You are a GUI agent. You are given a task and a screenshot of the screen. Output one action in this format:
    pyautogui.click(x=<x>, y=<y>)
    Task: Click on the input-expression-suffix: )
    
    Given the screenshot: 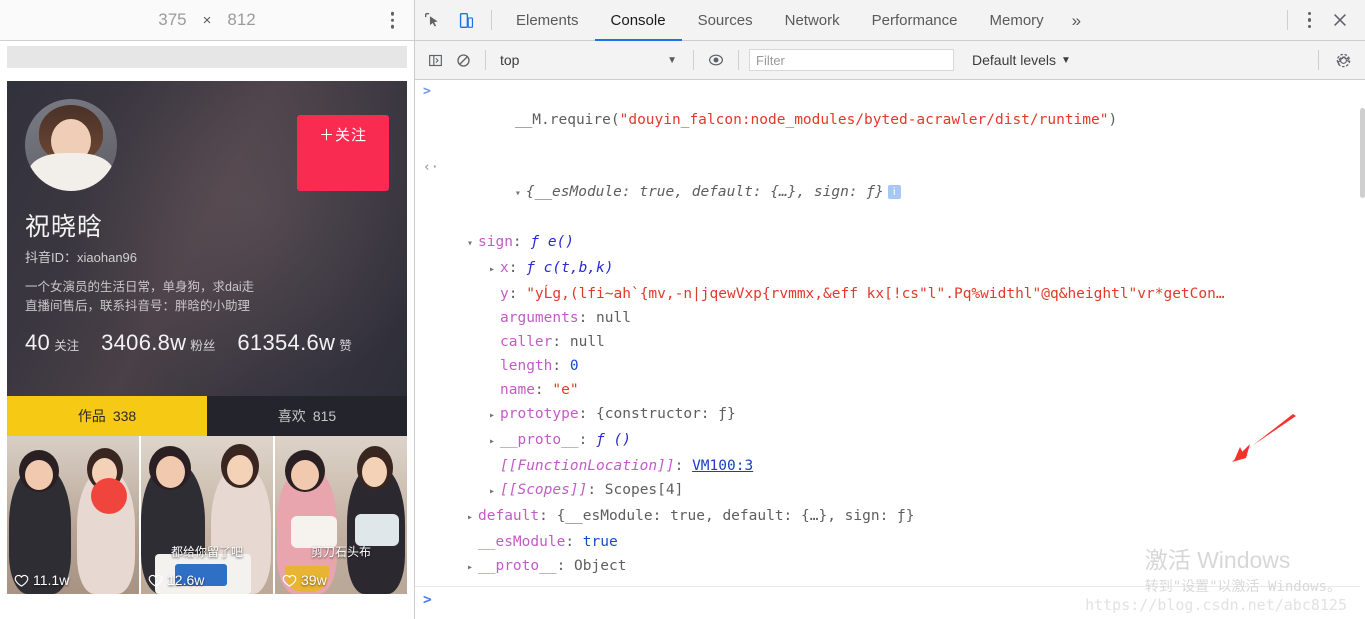 What is the action you would take?
    pyautogui.click(x=1113, y=120)
    